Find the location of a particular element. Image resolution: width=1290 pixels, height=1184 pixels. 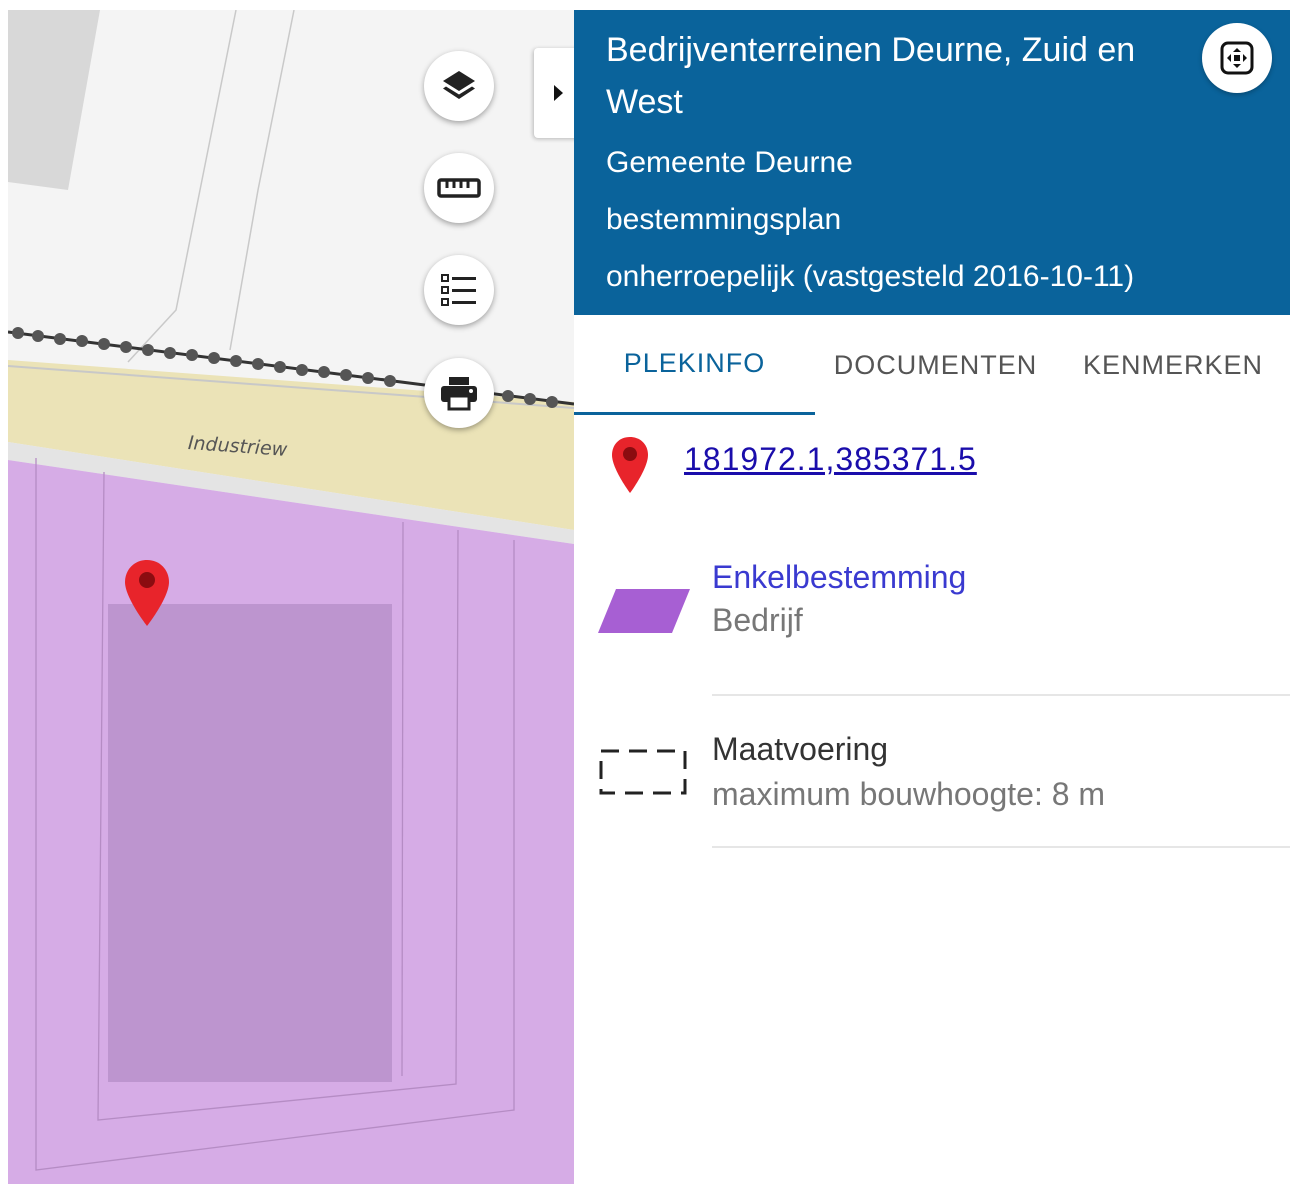

layers-icon is located at coordinates (459, 85).